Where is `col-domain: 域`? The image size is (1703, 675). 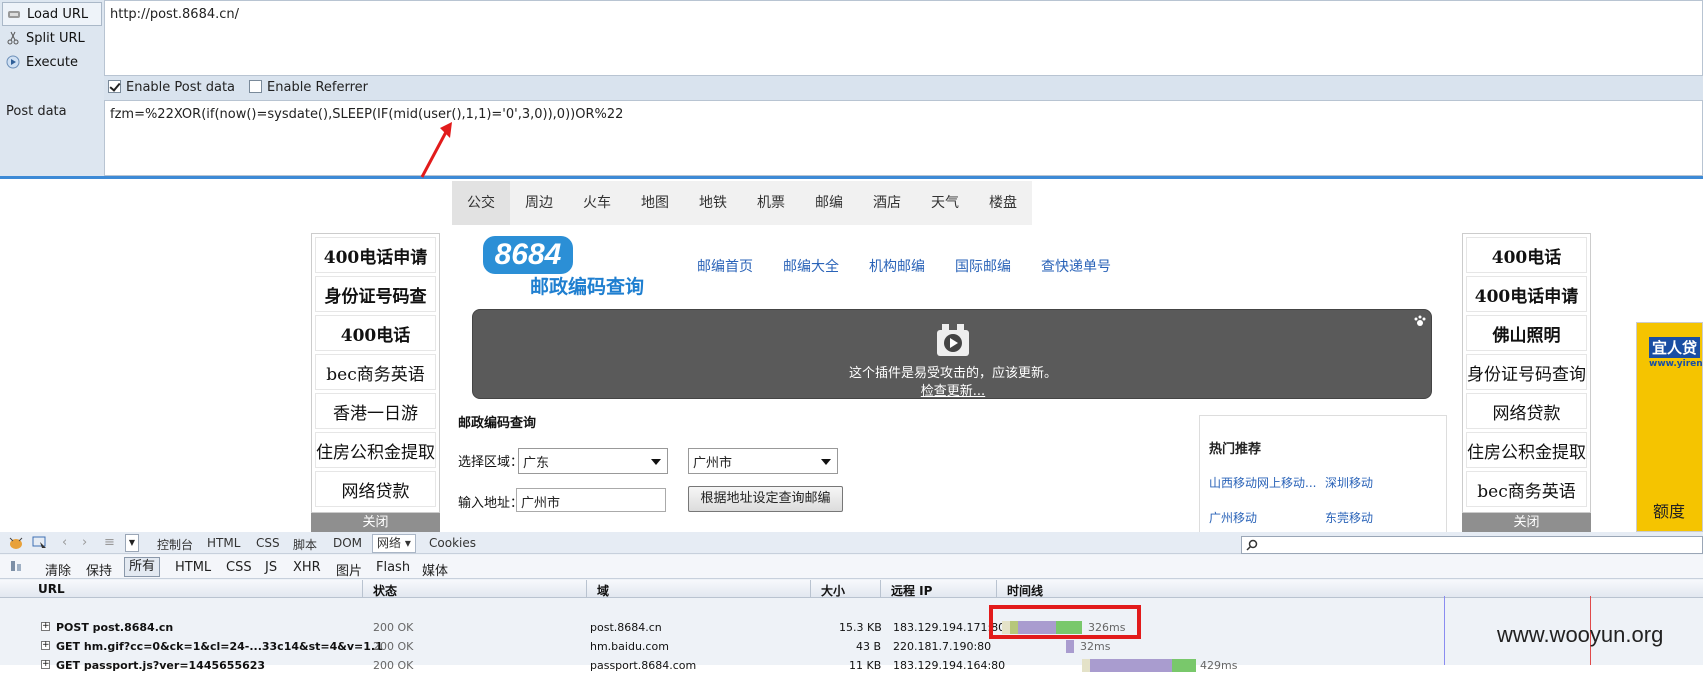 col-domain: 域 is located at coordinates (603, 590).